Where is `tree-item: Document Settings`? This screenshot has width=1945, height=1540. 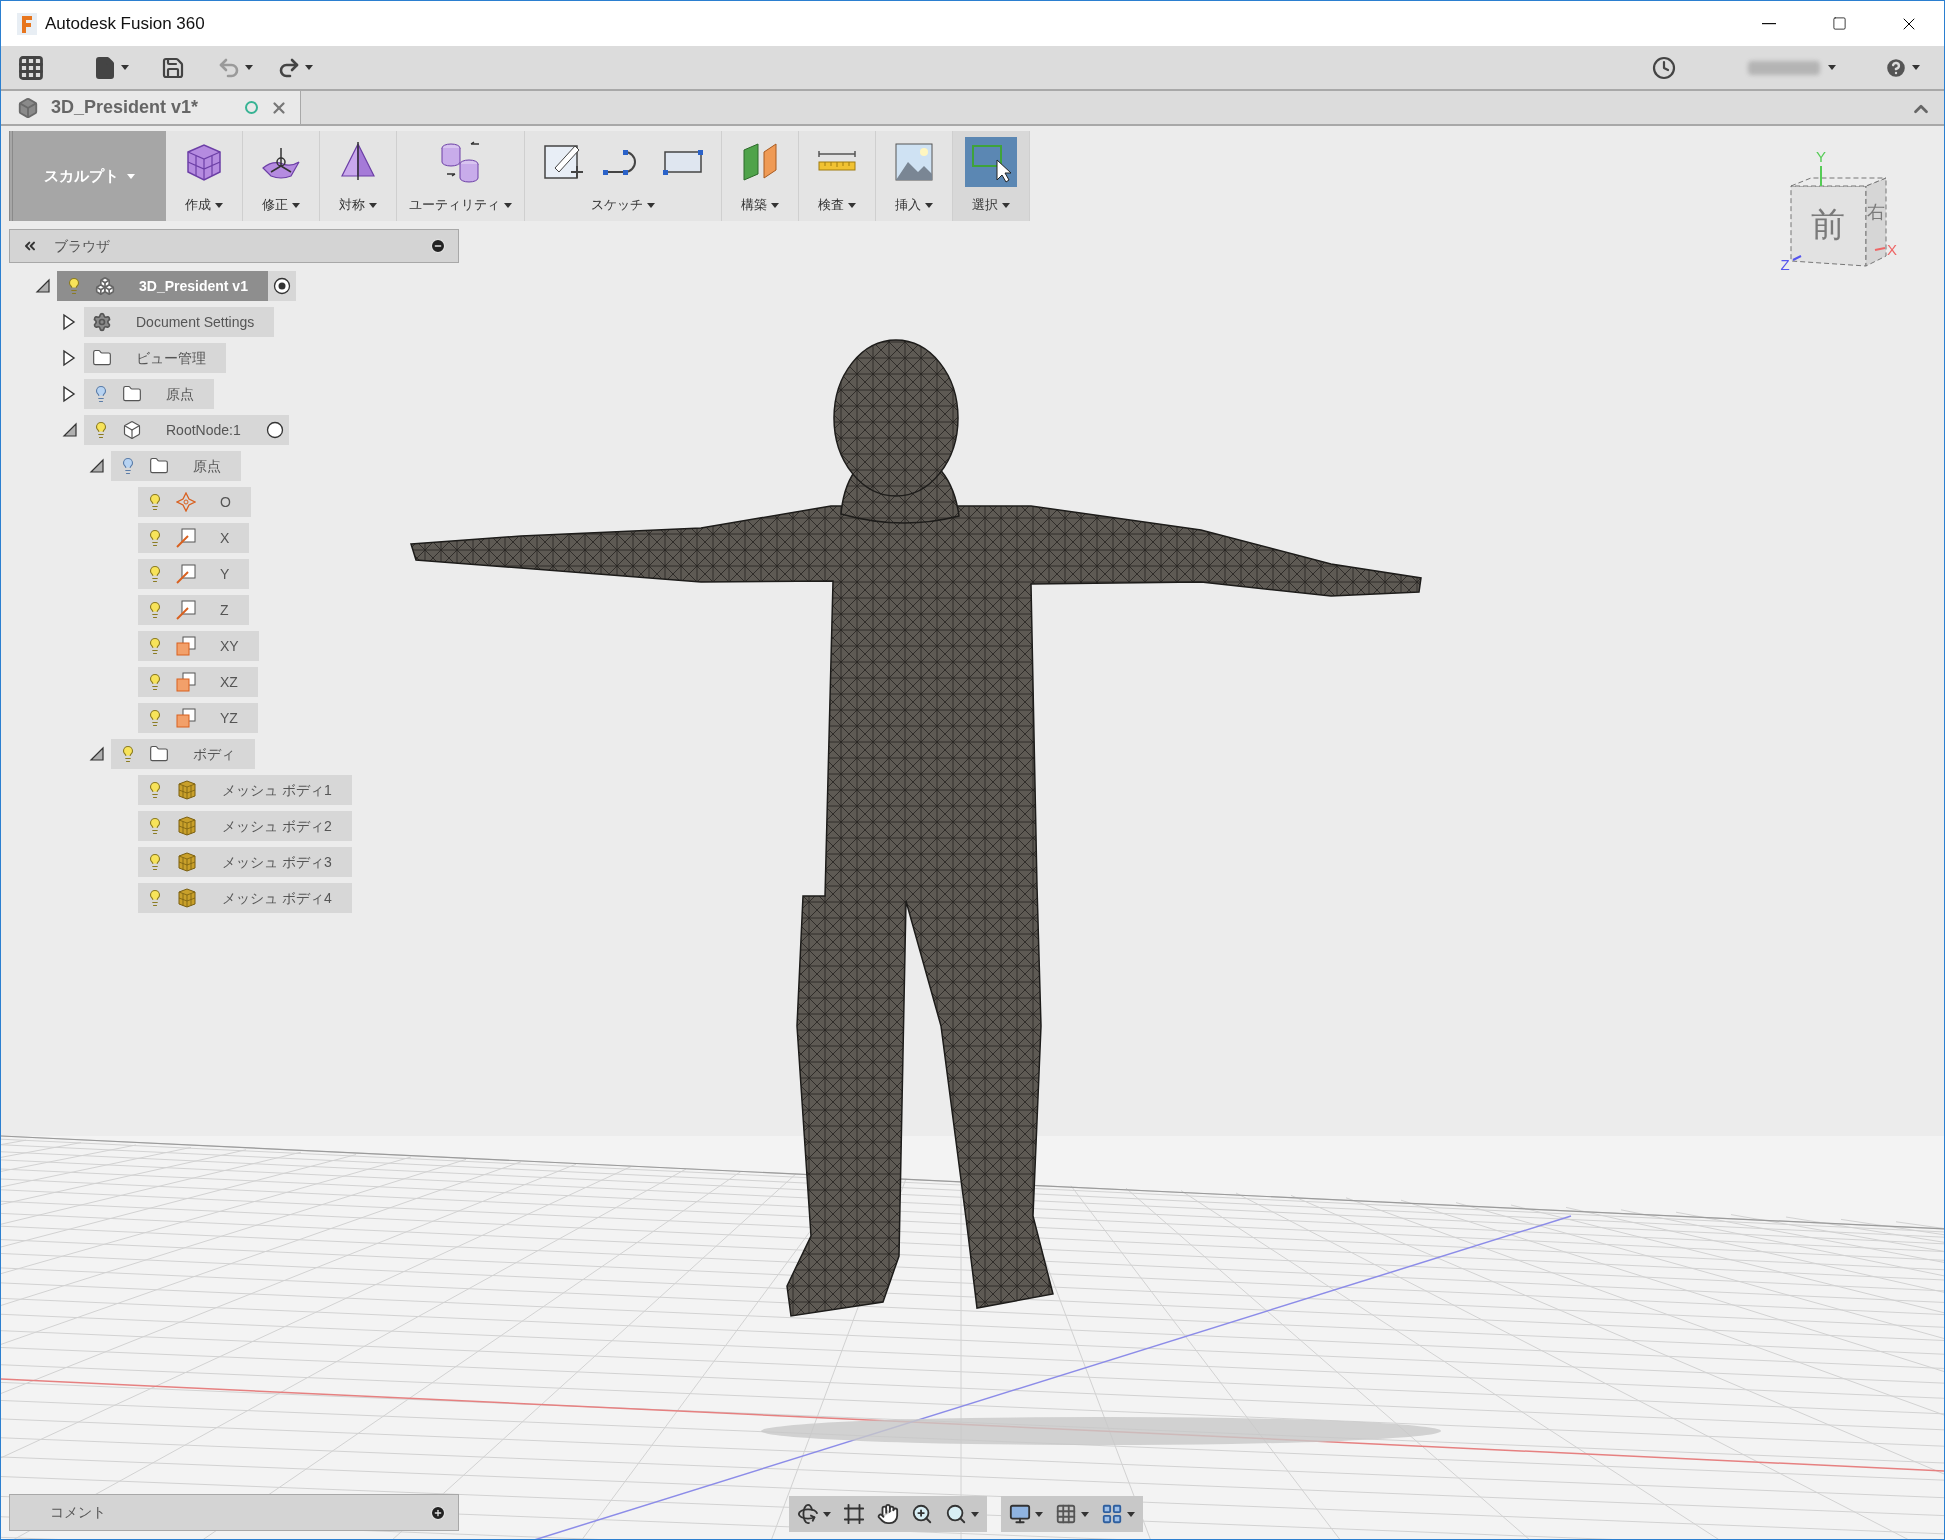
tree-item: Document Settings is located at coordinates (179, 322).